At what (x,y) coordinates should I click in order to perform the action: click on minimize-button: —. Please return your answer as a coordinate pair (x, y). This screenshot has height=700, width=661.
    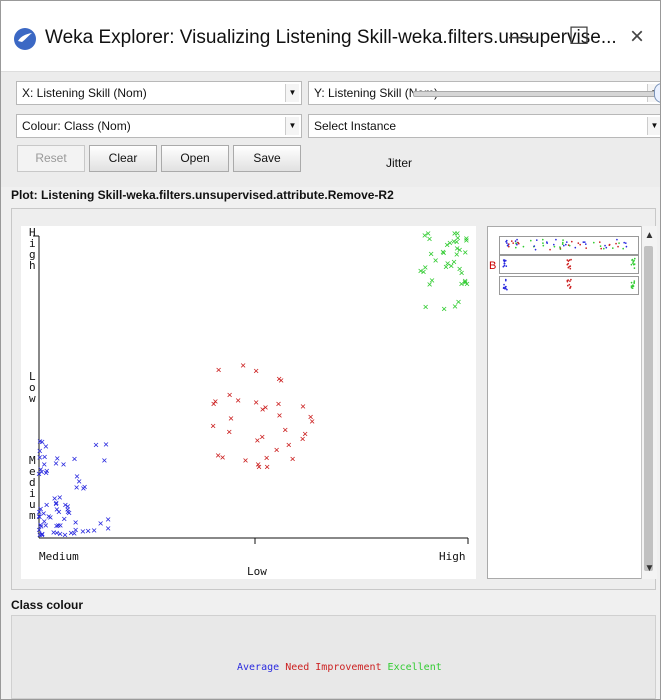
    Looking at the image, I should click on (521, 37).